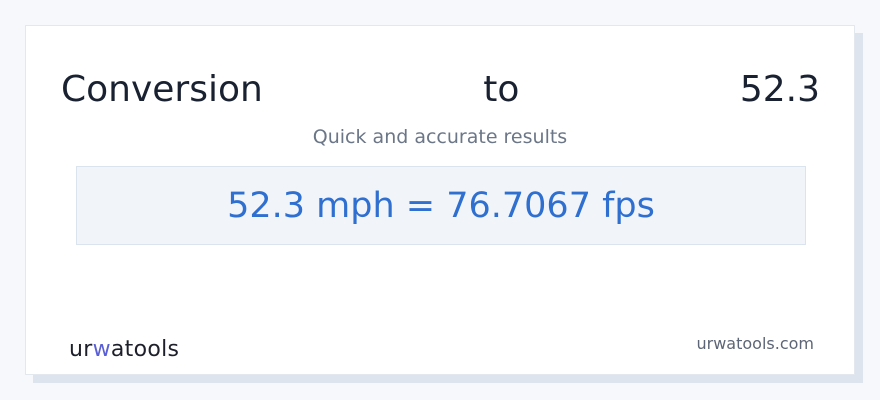 This screenshot has width=880, height=400. Describe the element at coordinates (755, 343) in the screenshot. I see `site-url: urwatools.com` at that location.